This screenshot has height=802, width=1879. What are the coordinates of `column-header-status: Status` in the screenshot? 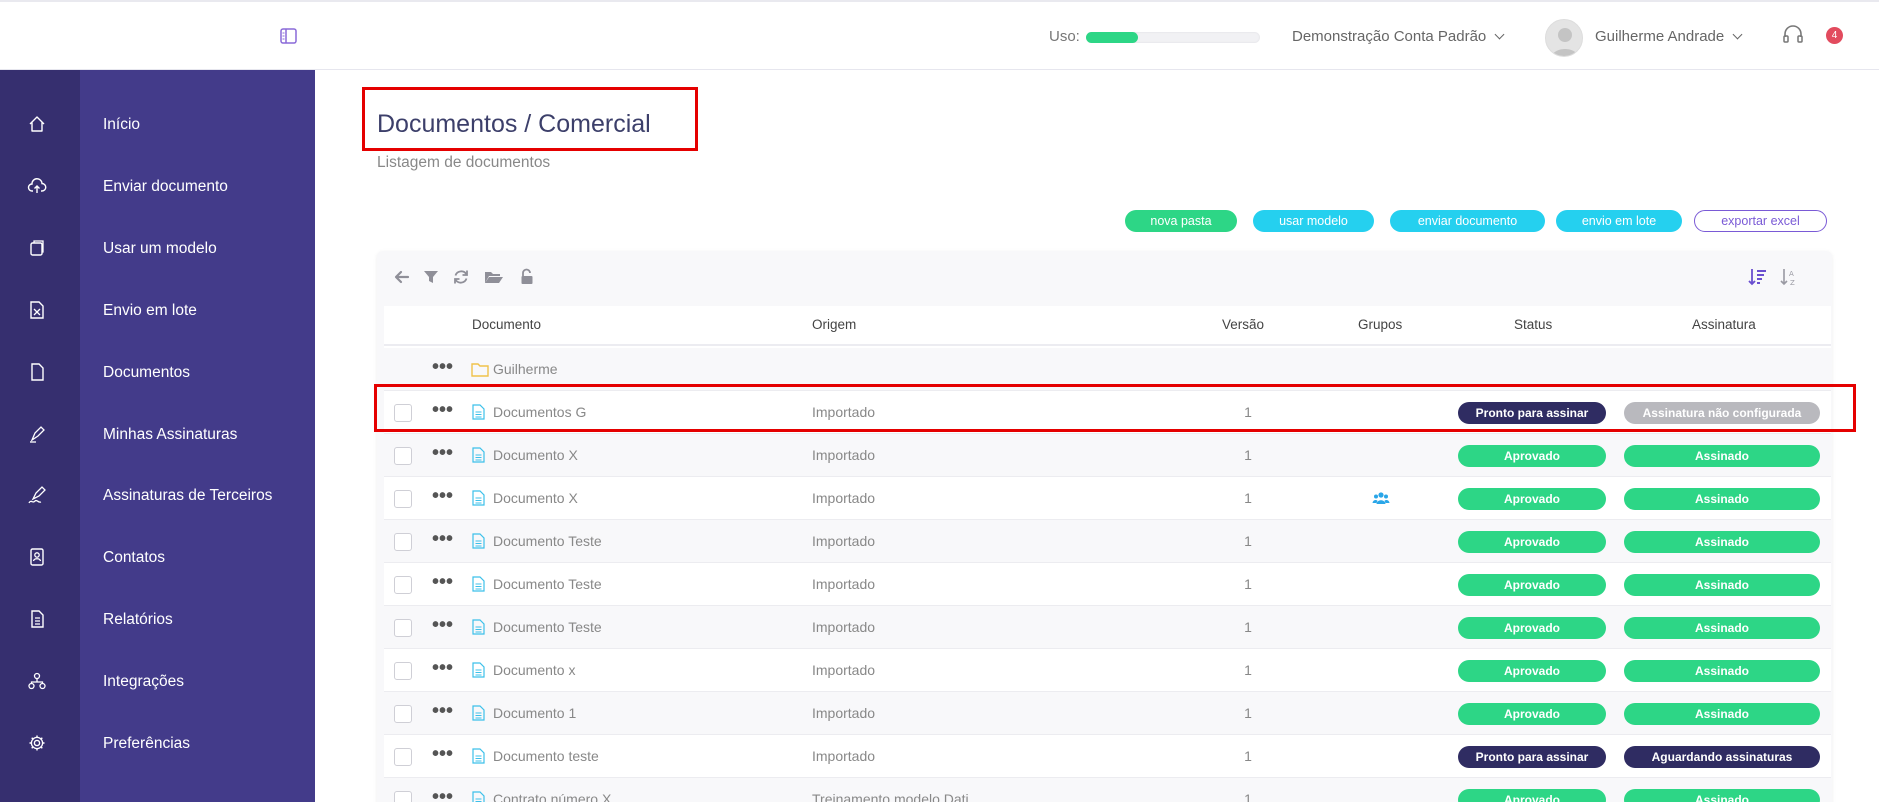 It's located at (1533, 324).